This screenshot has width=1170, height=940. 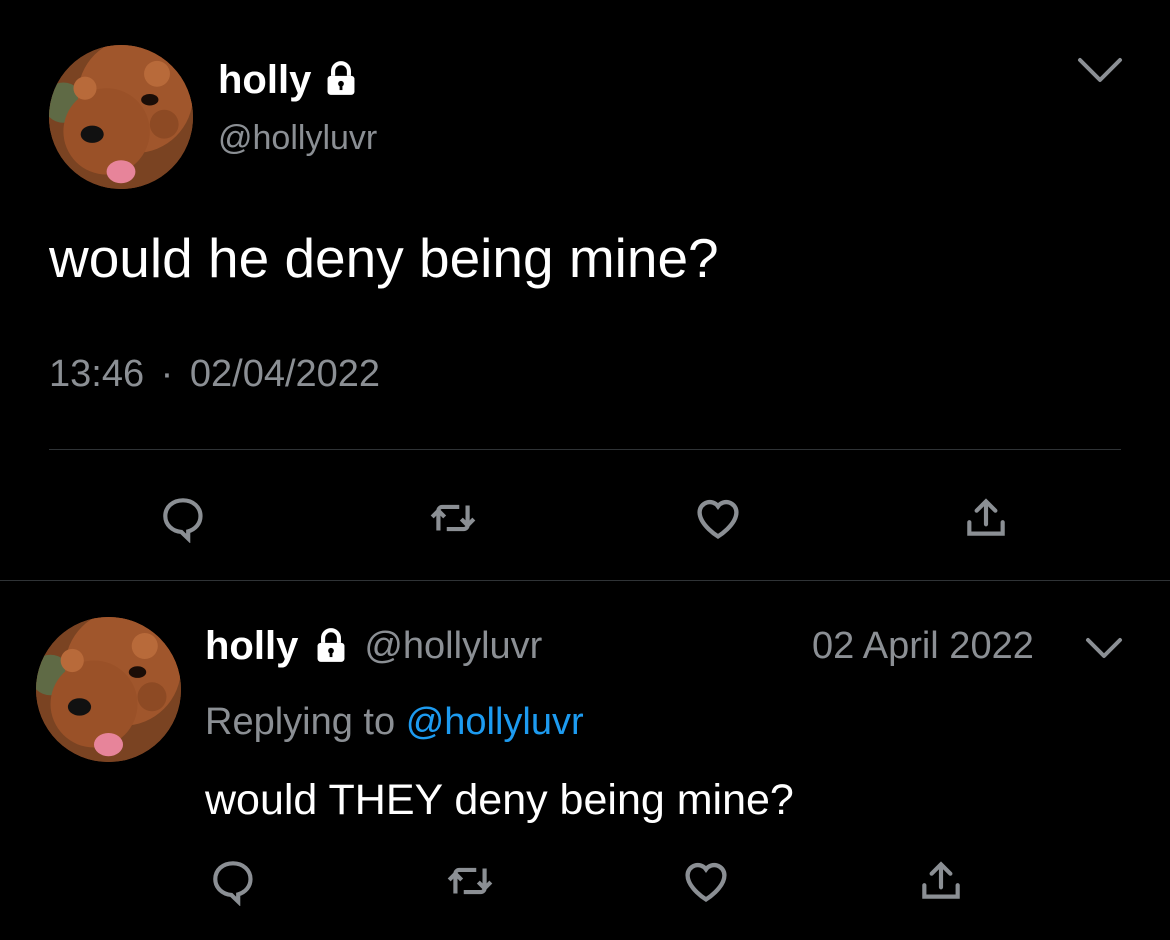 I want to click on main-timestamp: 13:46 · 02/04/2022, so click(x=214, y=374).